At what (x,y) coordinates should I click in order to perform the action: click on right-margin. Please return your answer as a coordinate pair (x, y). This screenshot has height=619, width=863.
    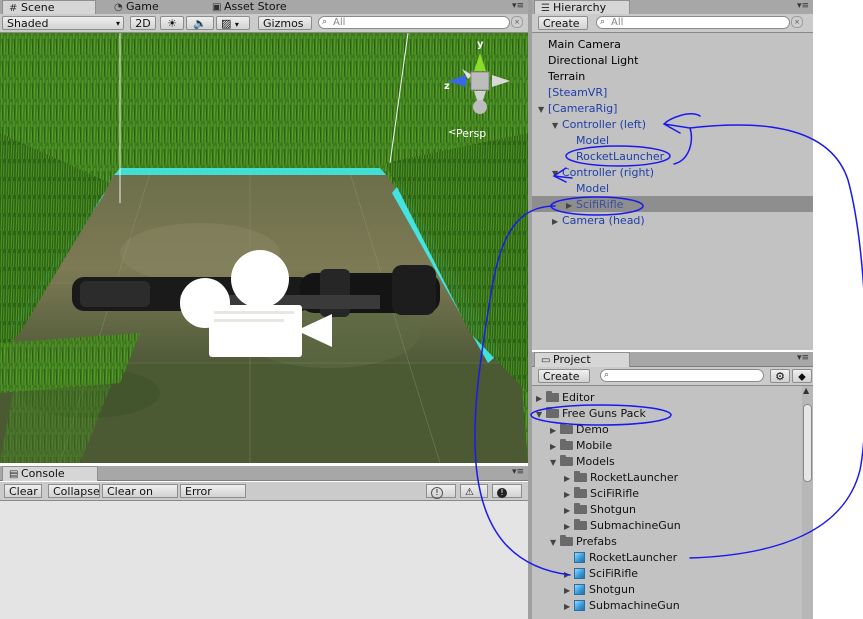
    Looking at the image, I should click on (838, 309).